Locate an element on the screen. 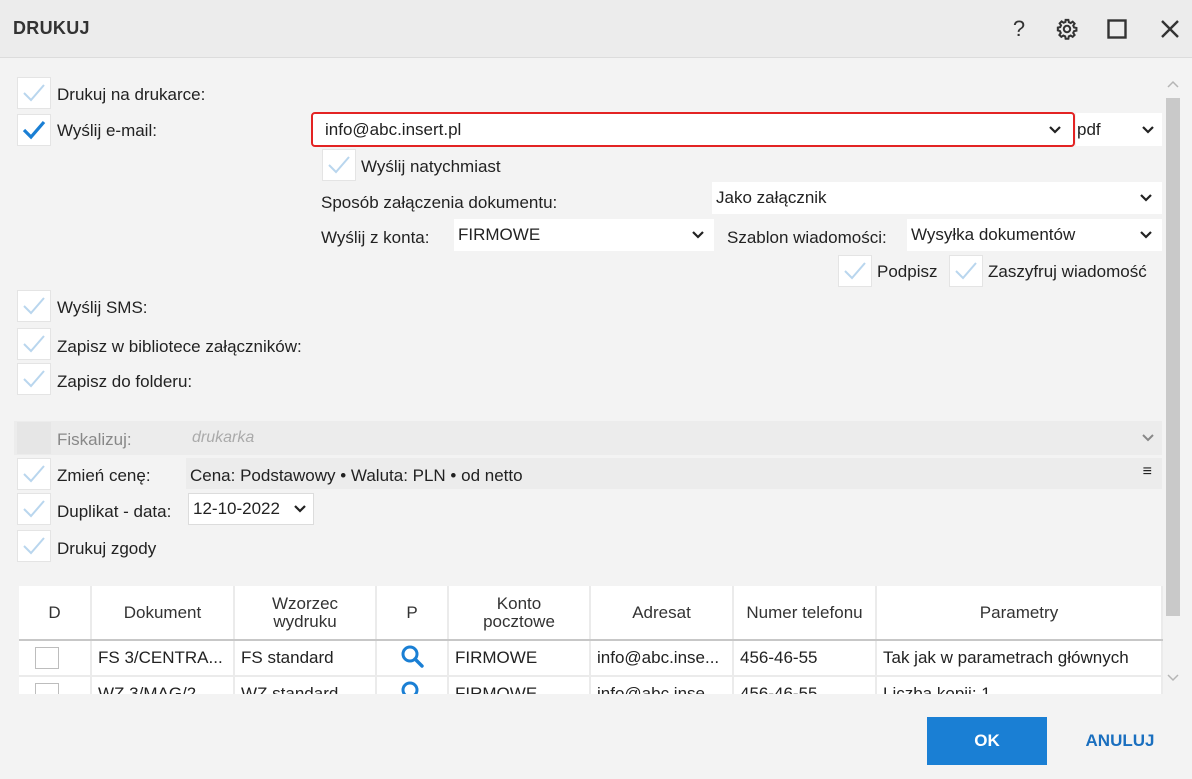 This screenshot has width=1192, height=779. email-format-value: pdf is located at coordinates (1089, 129).